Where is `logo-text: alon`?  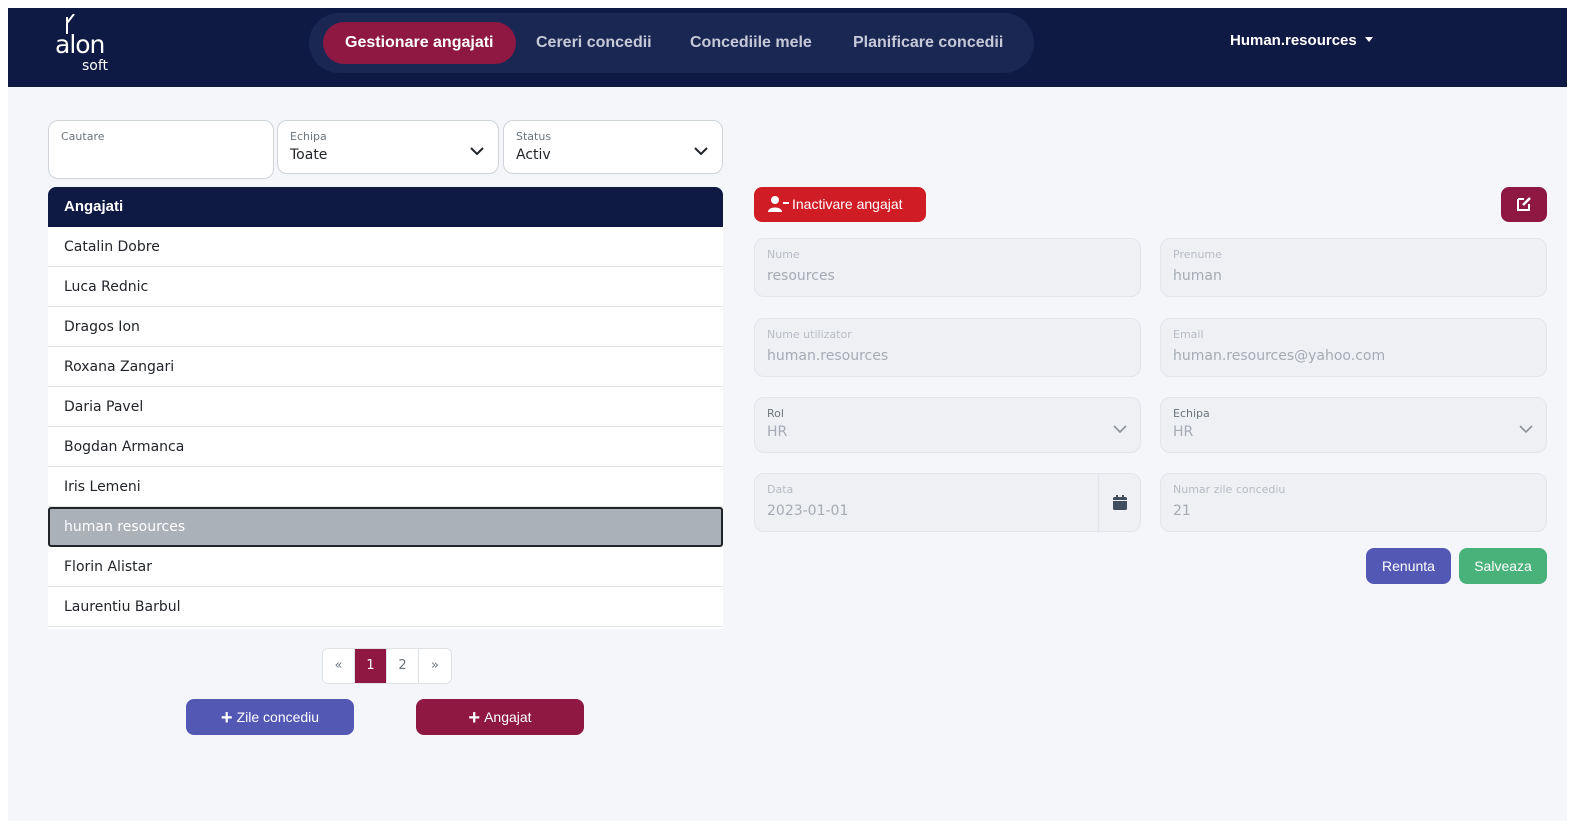
logo-text: alon is located at coordinates (80, 44).